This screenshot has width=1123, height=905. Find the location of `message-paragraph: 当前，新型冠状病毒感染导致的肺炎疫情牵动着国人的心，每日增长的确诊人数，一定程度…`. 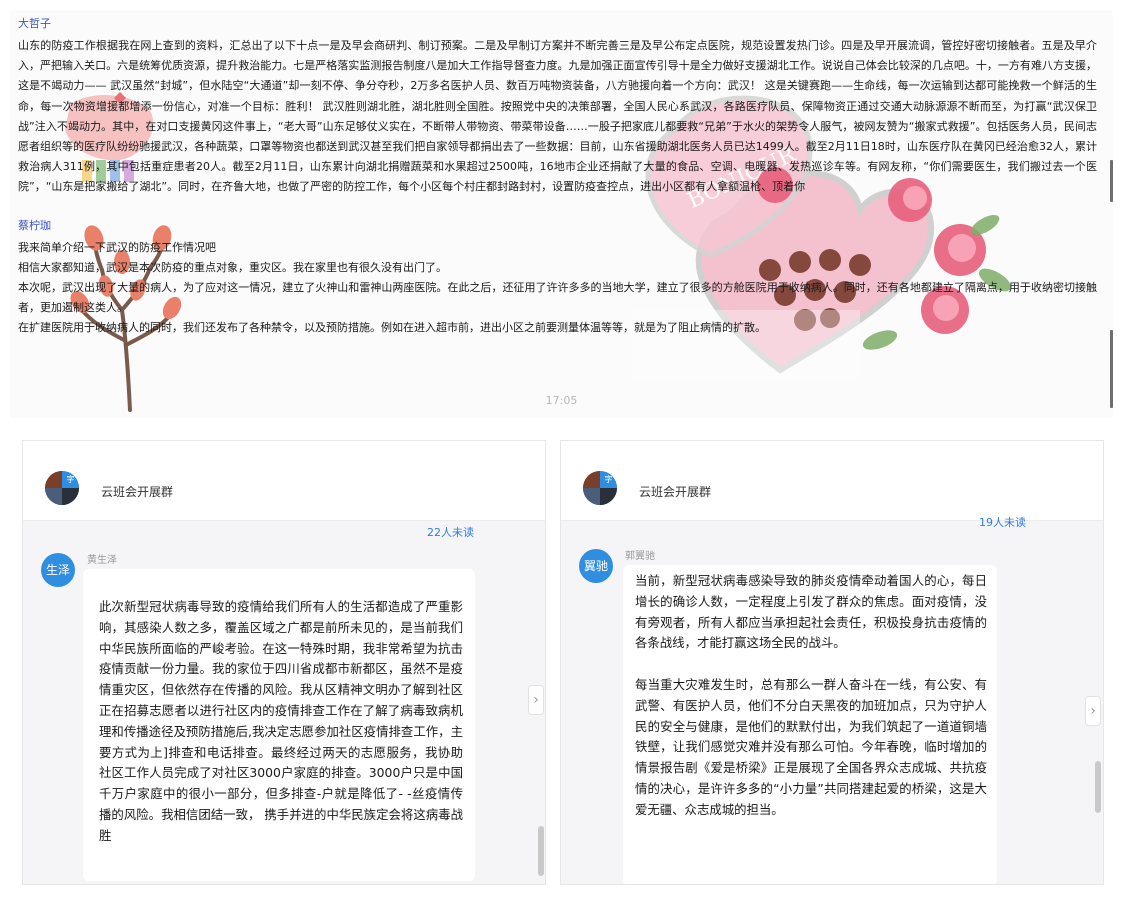

message-paragraph: 当前，新型冠状病毒感染导致的肺炎疫情牵动着国人的心，每日增长的确诊人数，一定程度… is located at coordinates (811, 612).